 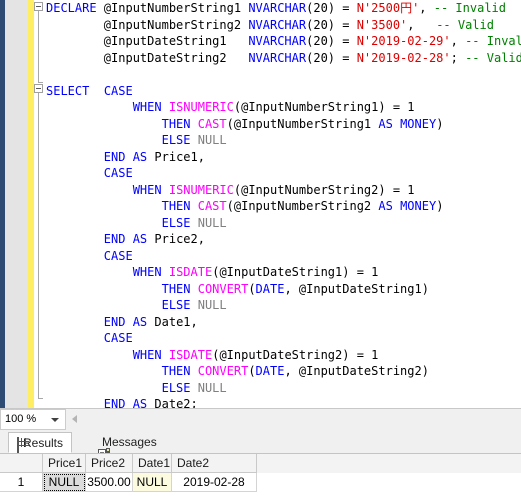 What do you see at coordinates (38, 88) in the screenshot?
I see `collapse-toggle-select` at bounding box center [38, 88].